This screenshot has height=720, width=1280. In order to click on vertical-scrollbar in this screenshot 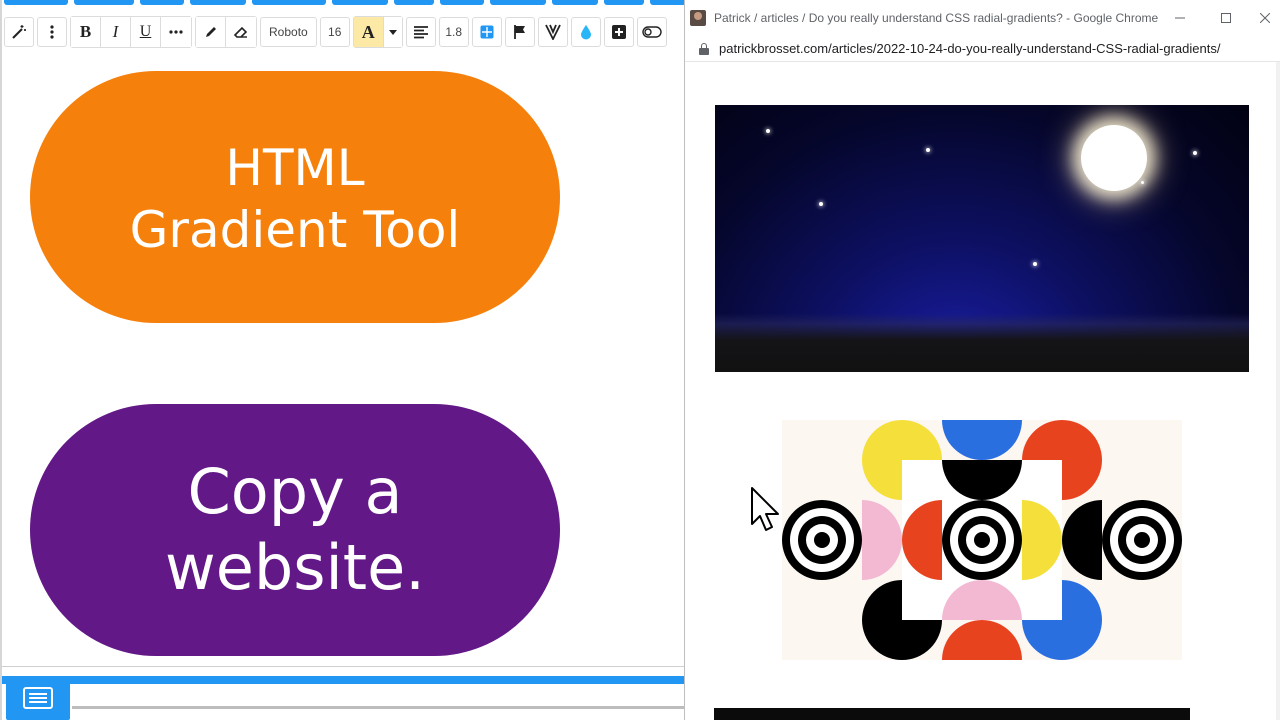, I will do `click(1278, 391)`.